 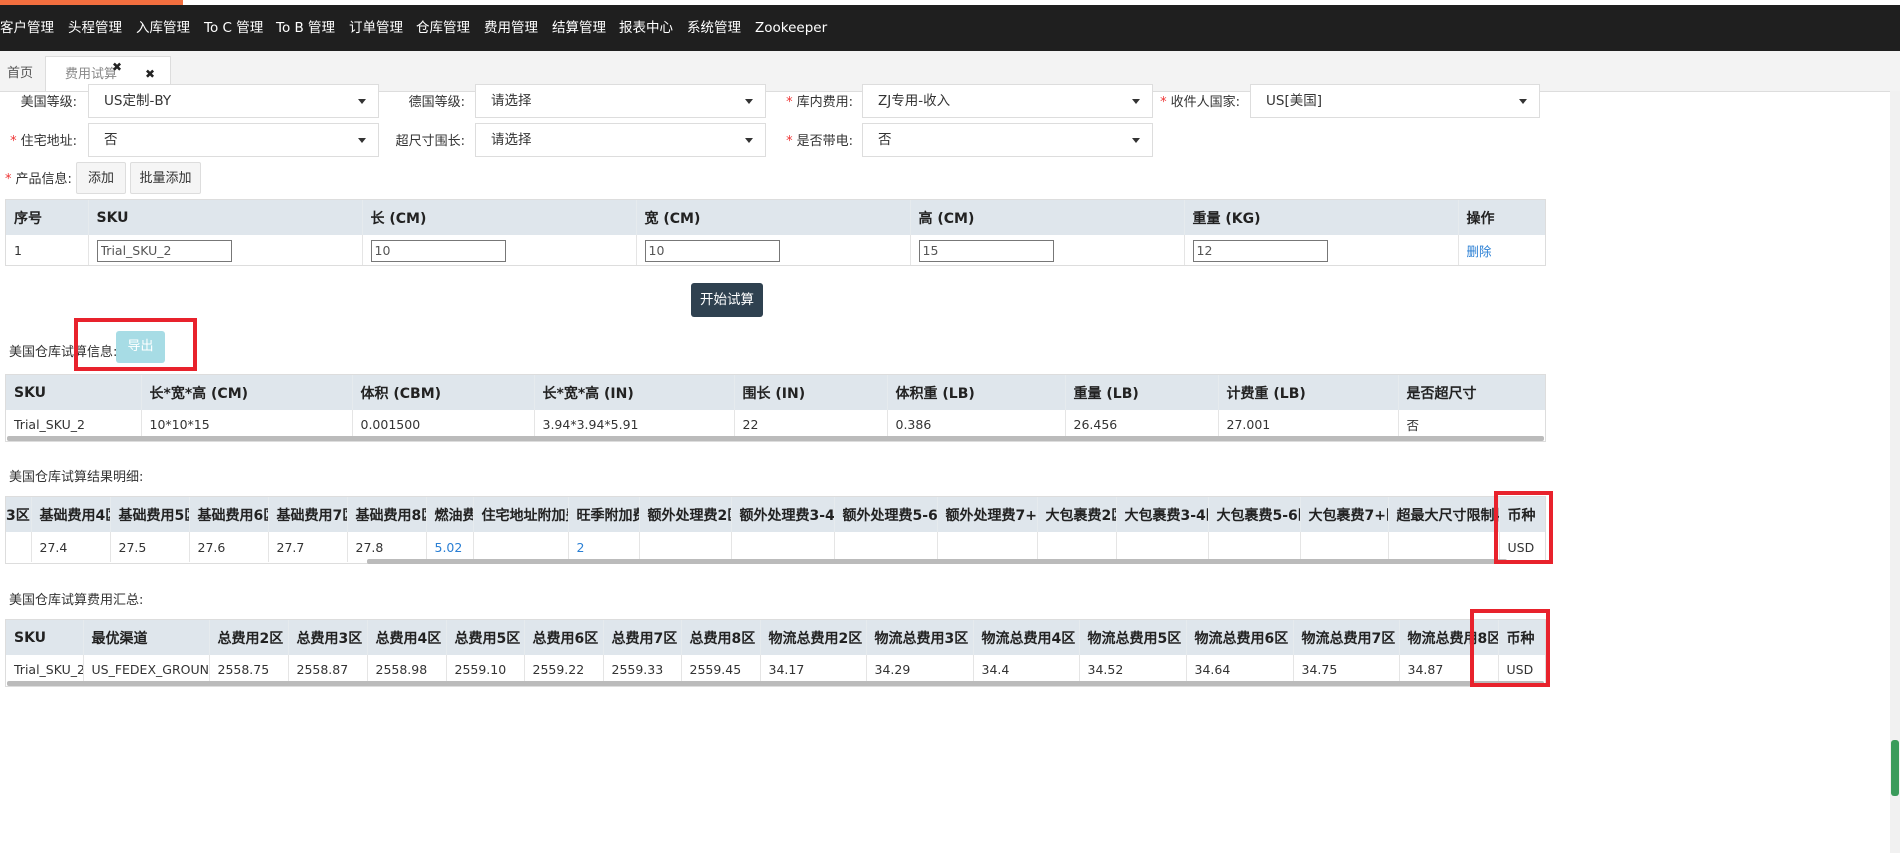 What do you see at coordinates (163, 28) in the screenshot?
I see `nav-inbound: 入库管理` at bounding box center [163, 28].